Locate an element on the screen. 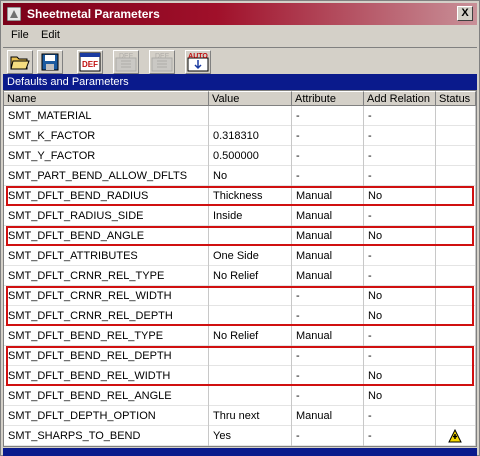  table-row: SMT_DFLT_BEND_REL_TYPE No Relief Manual - is located at coordinates (240, 336).